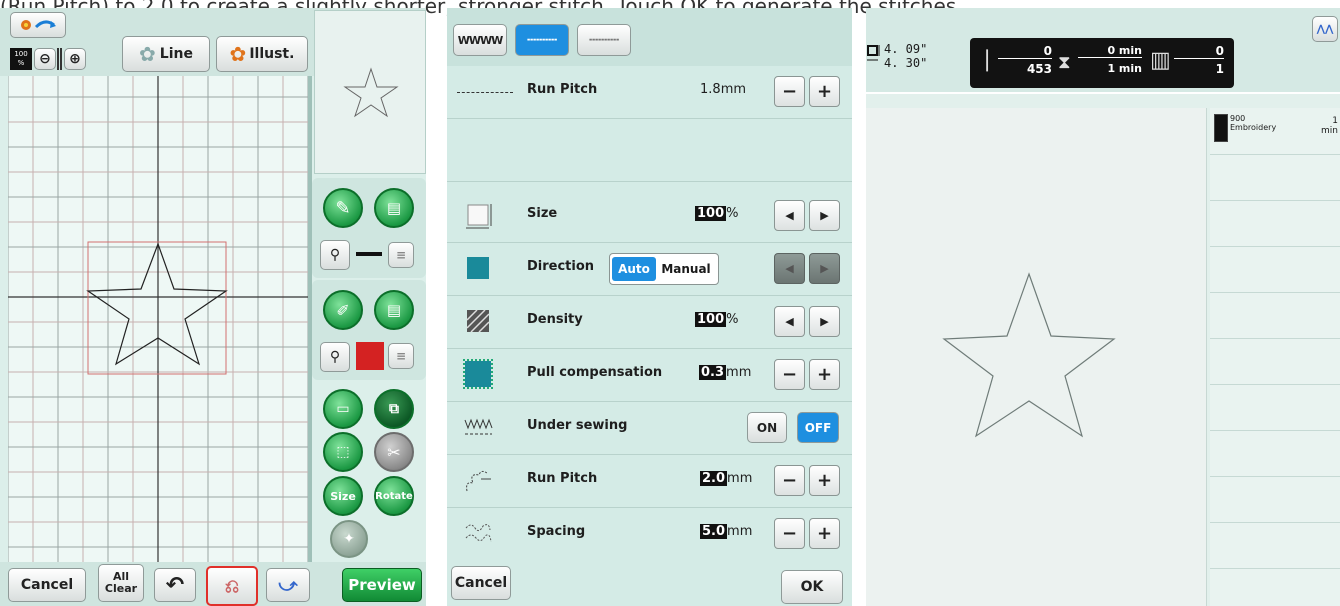 This screenshot has height=606, width=1340. Describe the element at coordinates (485, 92) in the screenshot. I see `running-stitch-icon` at that location.